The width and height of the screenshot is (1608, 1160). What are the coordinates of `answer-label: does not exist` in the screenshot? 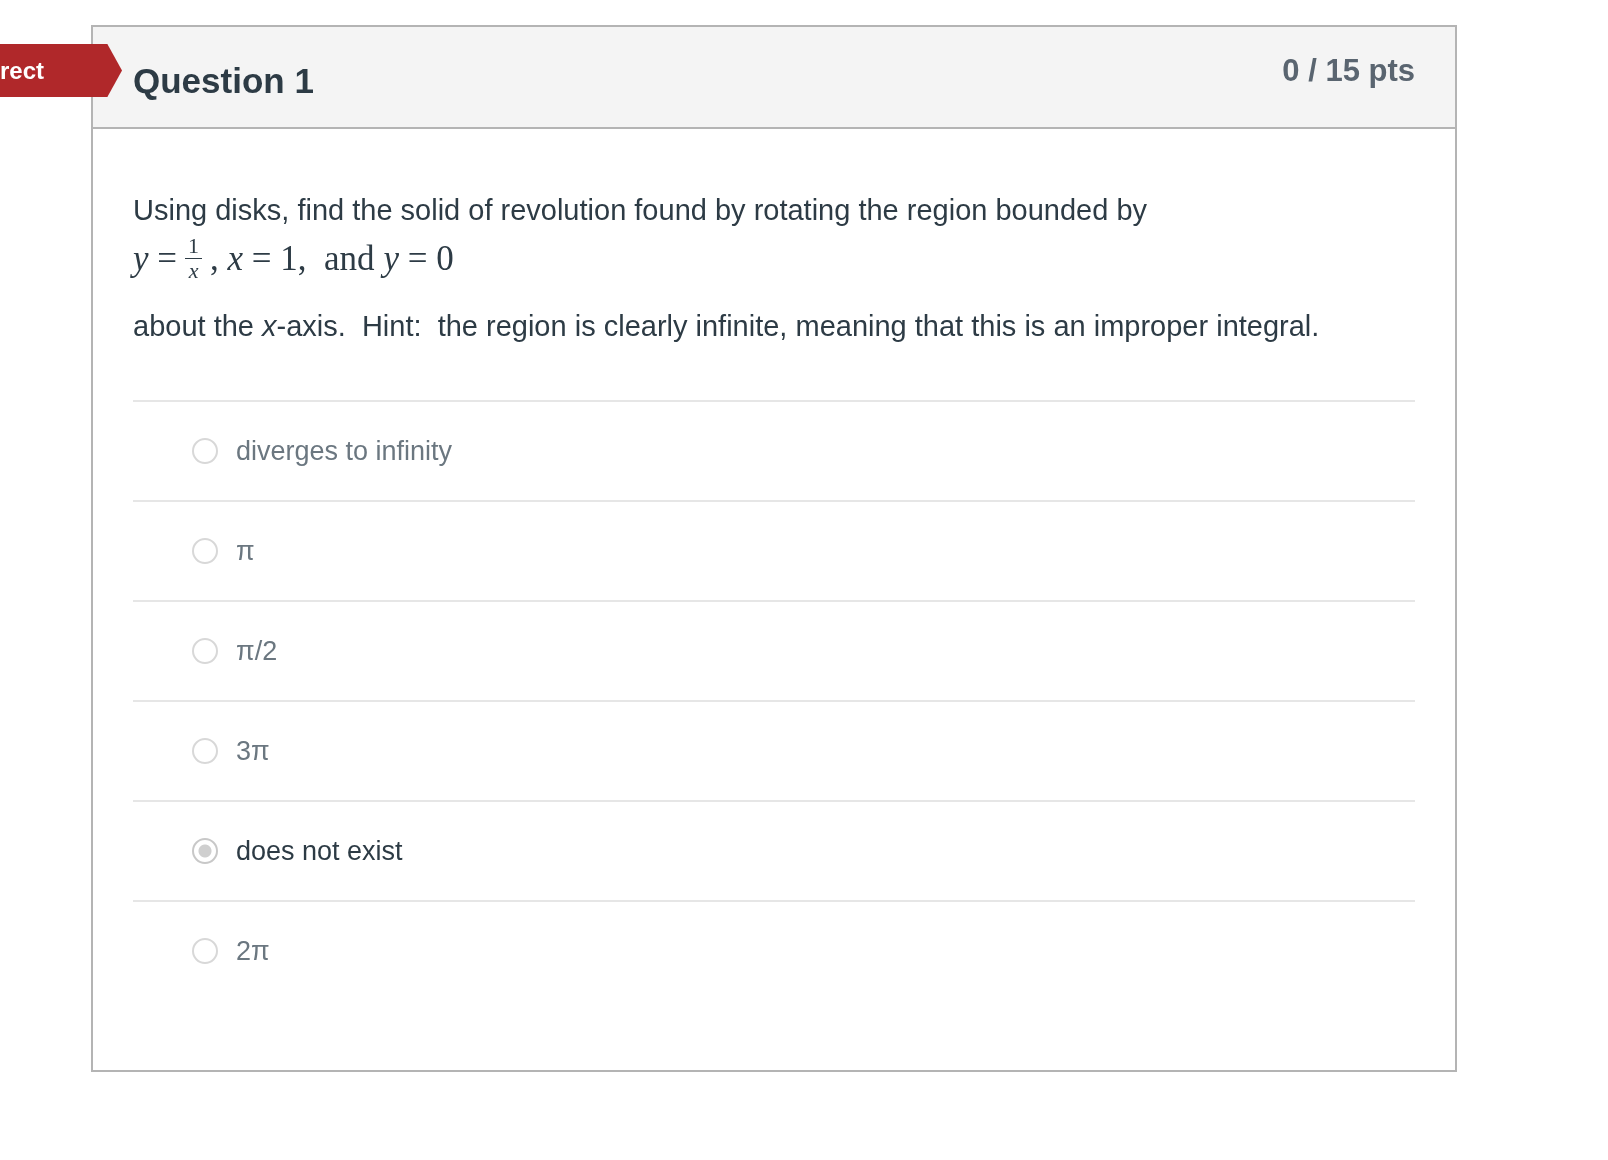 It's located at (319, 851).